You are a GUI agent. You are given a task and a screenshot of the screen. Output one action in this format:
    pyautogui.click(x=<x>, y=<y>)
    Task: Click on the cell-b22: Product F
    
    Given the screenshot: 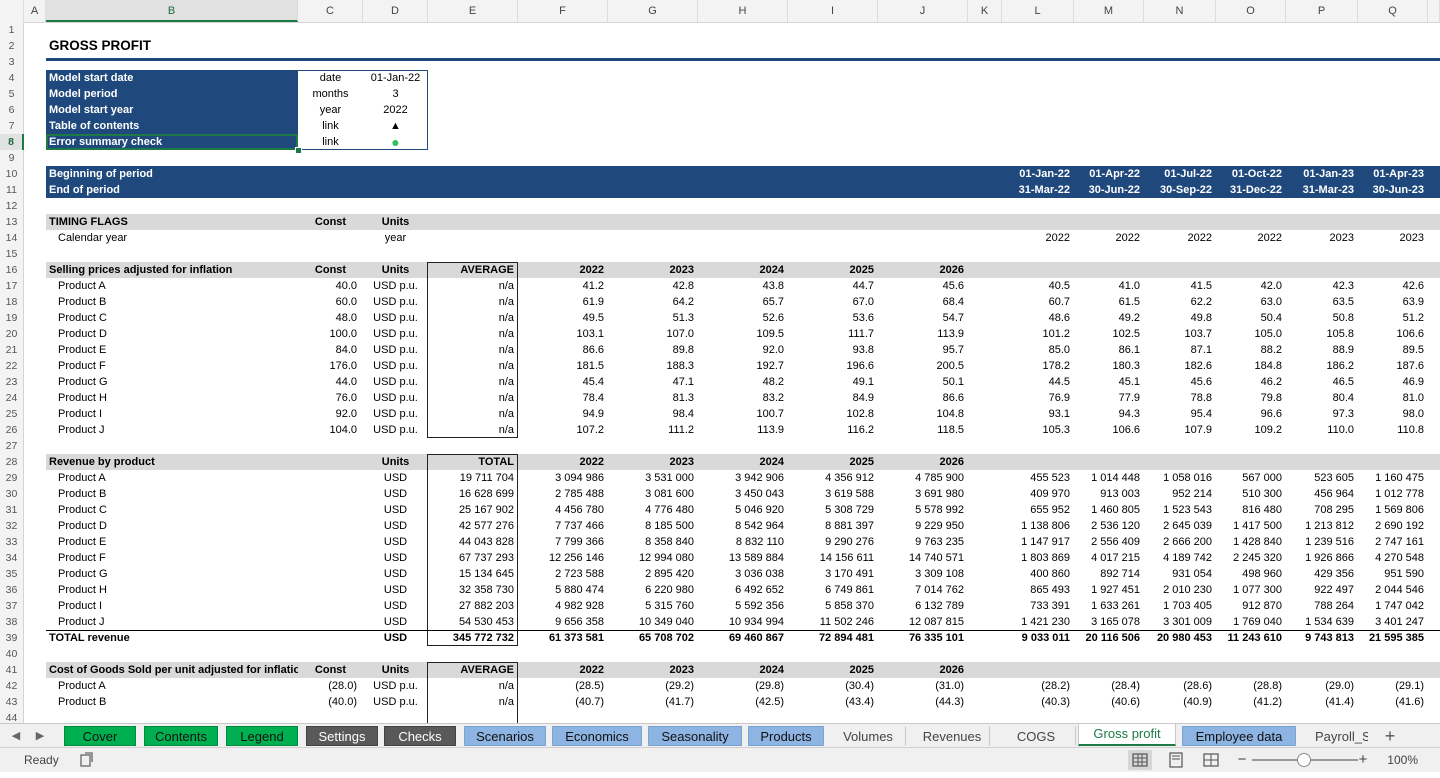 What is the action you would take?
    pyautogui.click(x=172, y=366)
    